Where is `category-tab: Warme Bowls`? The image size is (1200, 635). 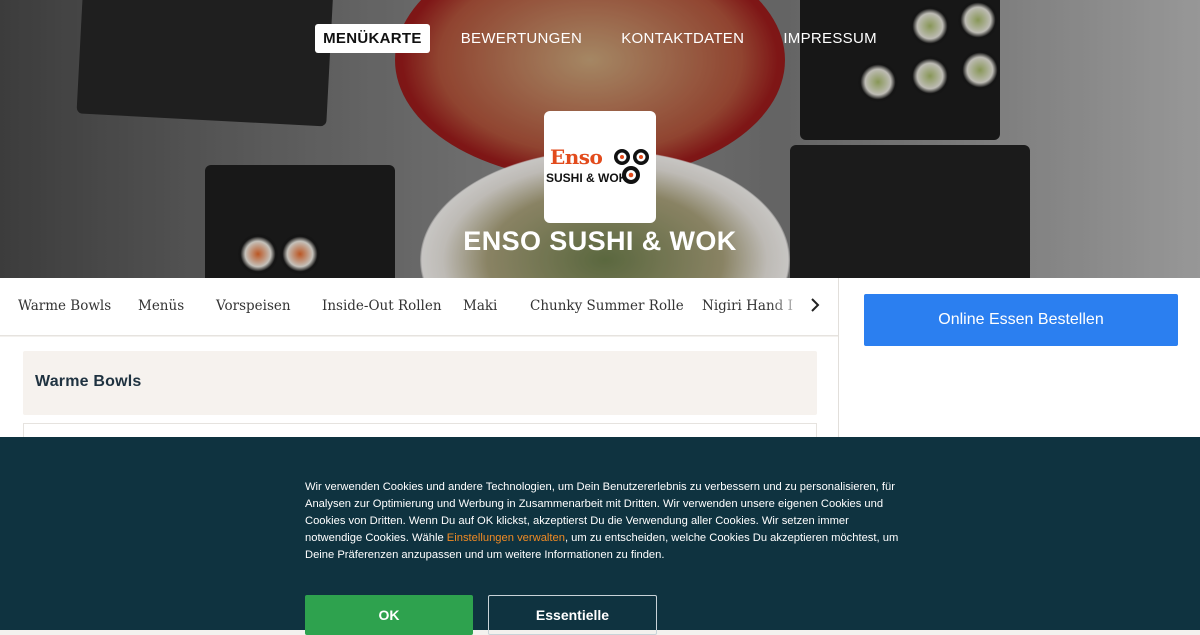
category-tab: Warme Bowls is located at coordinates (64, 306).